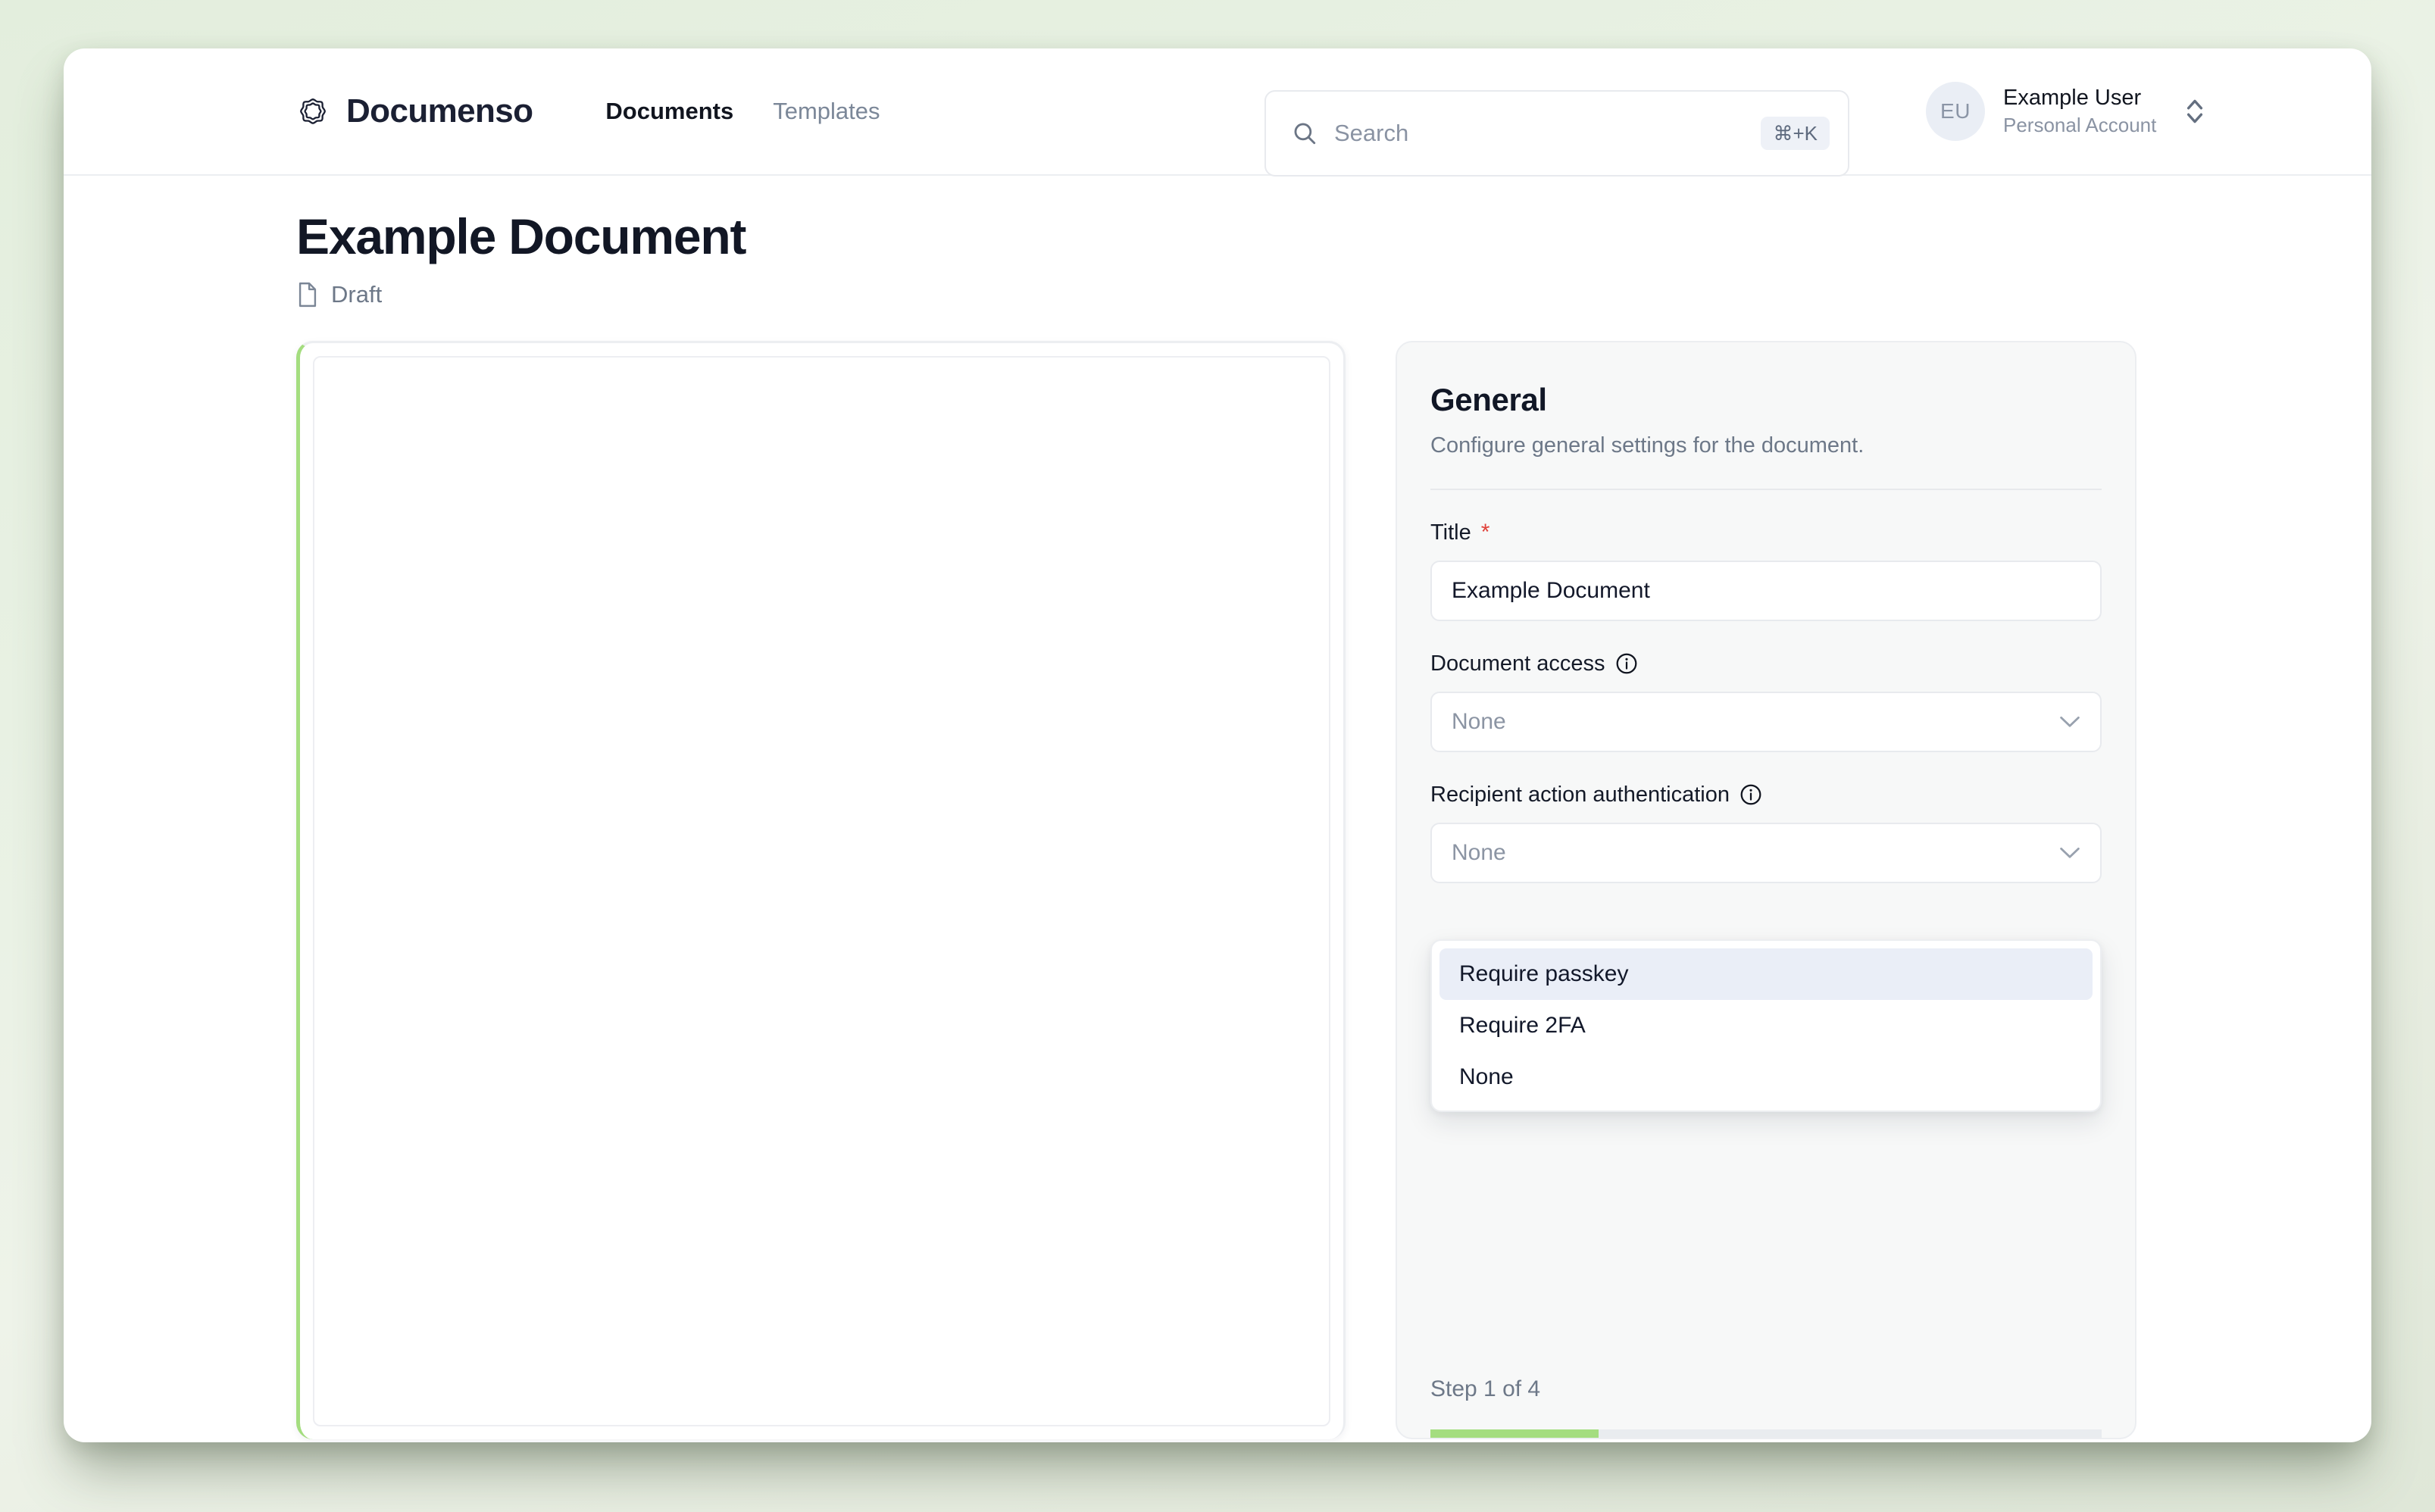 The height and width of the screenshot is (1512, 2435). I want to click on divider, so click(1766, 489).